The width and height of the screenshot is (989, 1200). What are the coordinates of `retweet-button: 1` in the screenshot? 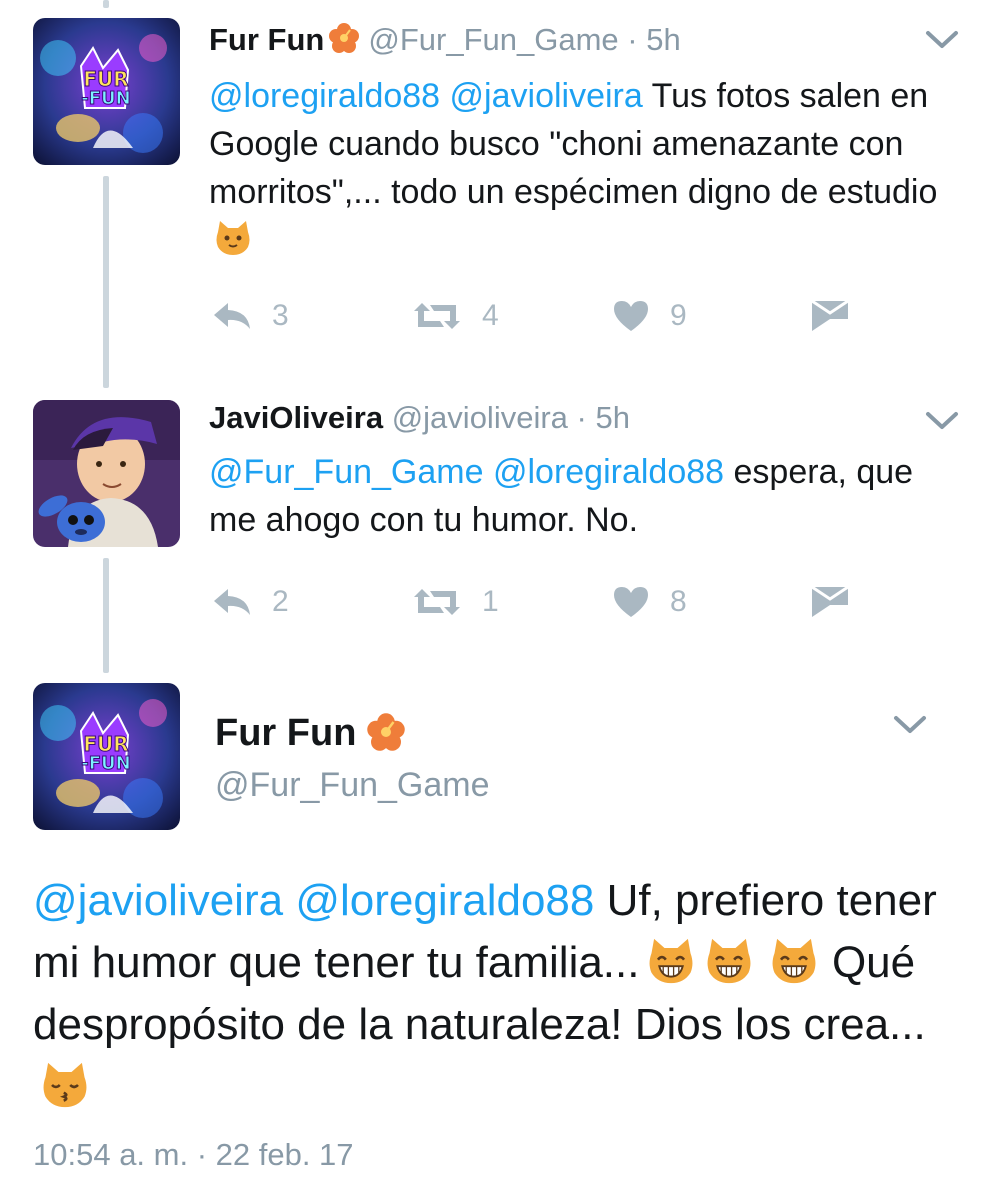 It's located at (455, 602).